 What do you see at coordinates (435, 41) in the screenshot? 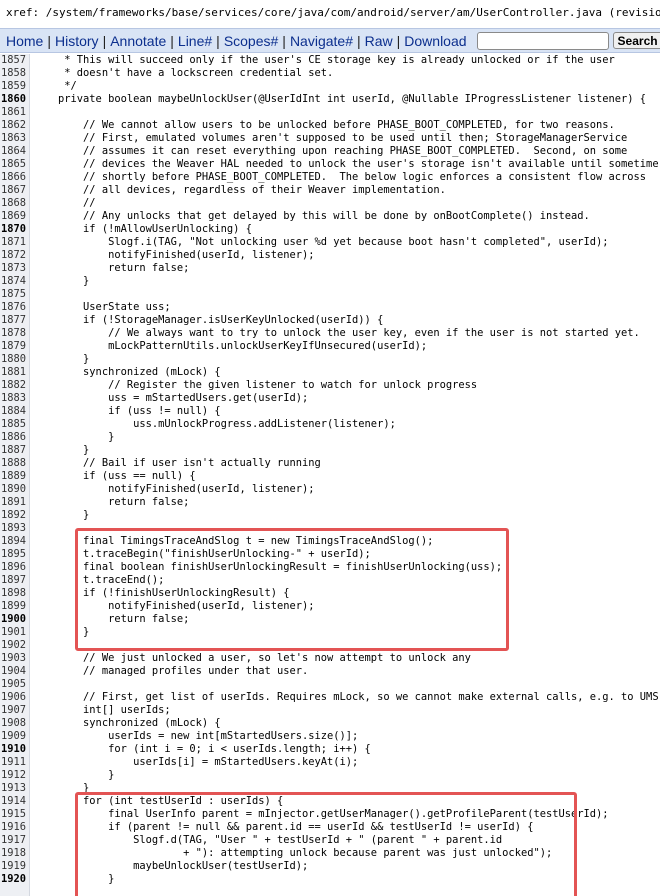
I see `nav-download-link: Download` at bounding box center [435, 41].